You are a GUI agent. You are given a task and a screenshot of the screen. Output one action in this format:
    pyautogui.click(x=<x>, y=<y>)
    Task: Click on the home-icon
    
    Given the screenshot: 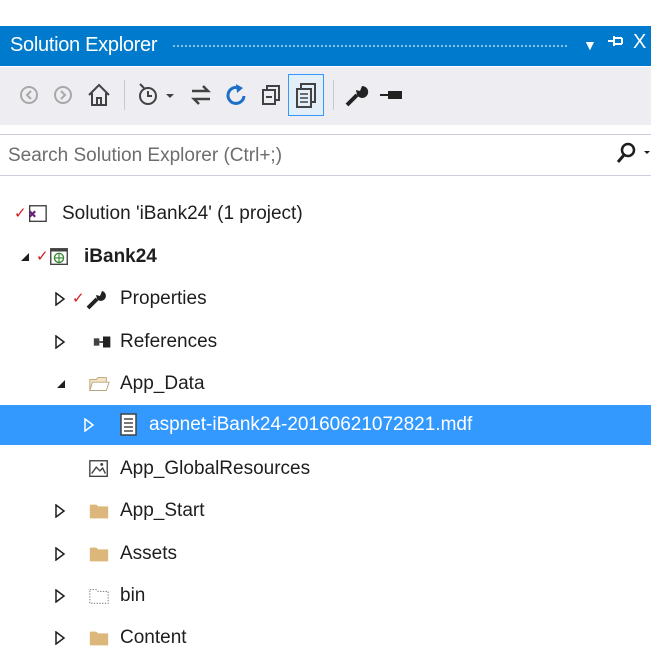 What is the action you would take?
    pyautogui.click(x=99, y=94)
    